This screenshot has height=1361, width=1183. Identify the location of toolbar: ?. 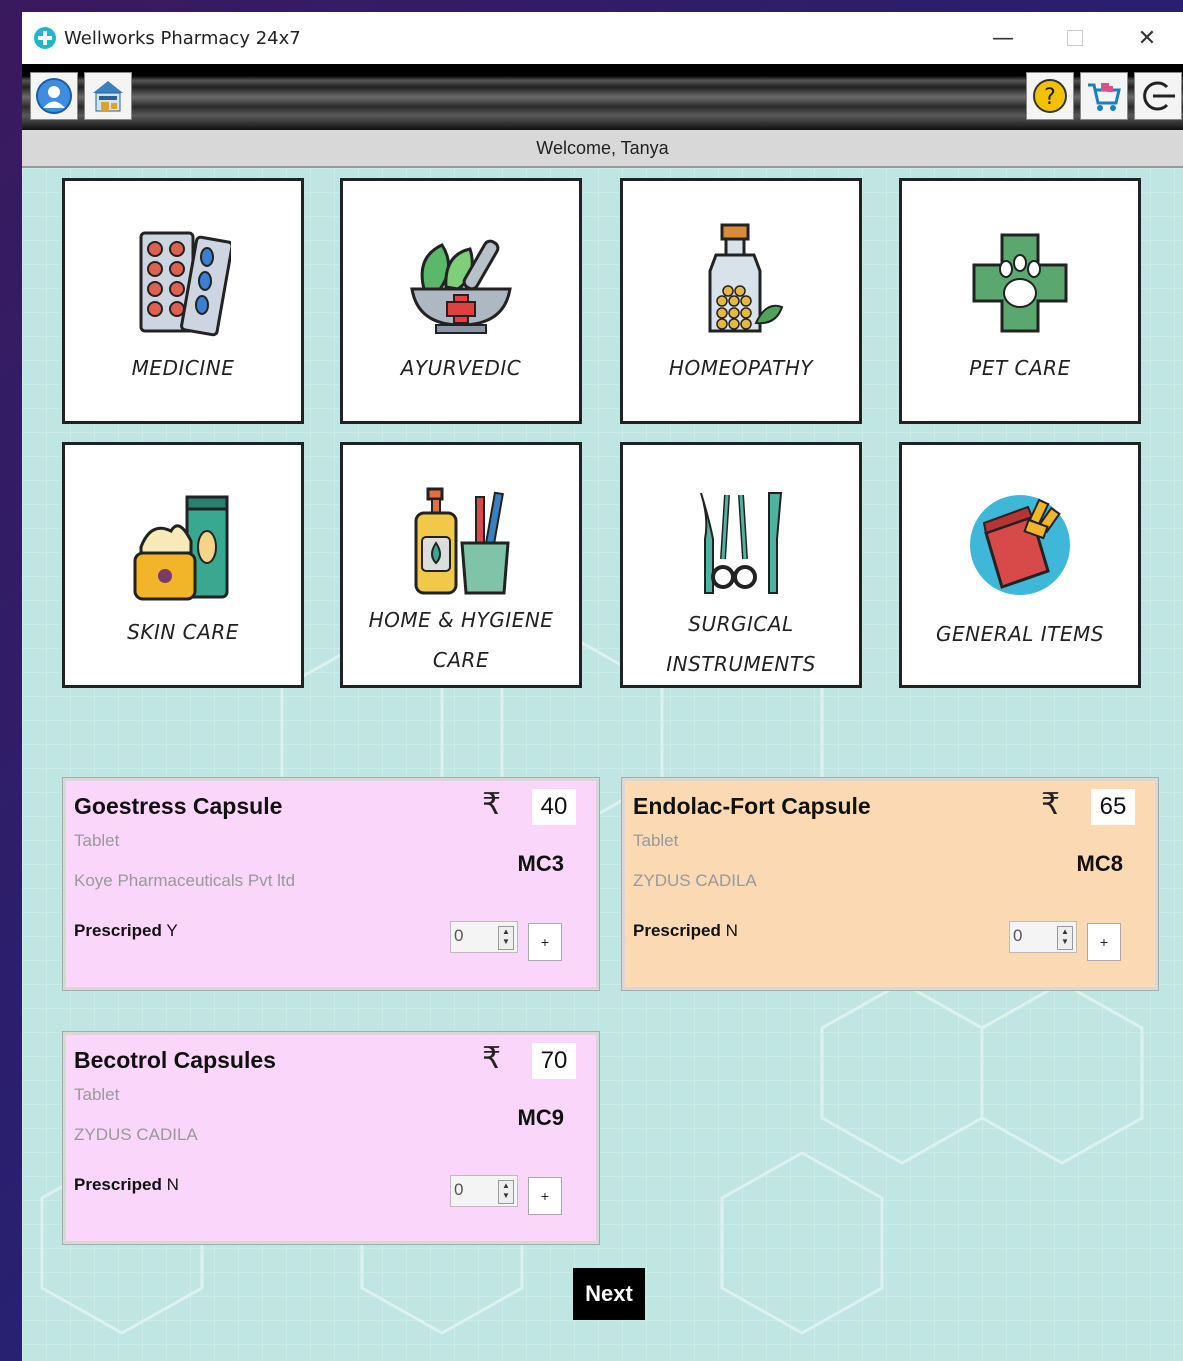
(602, 97).